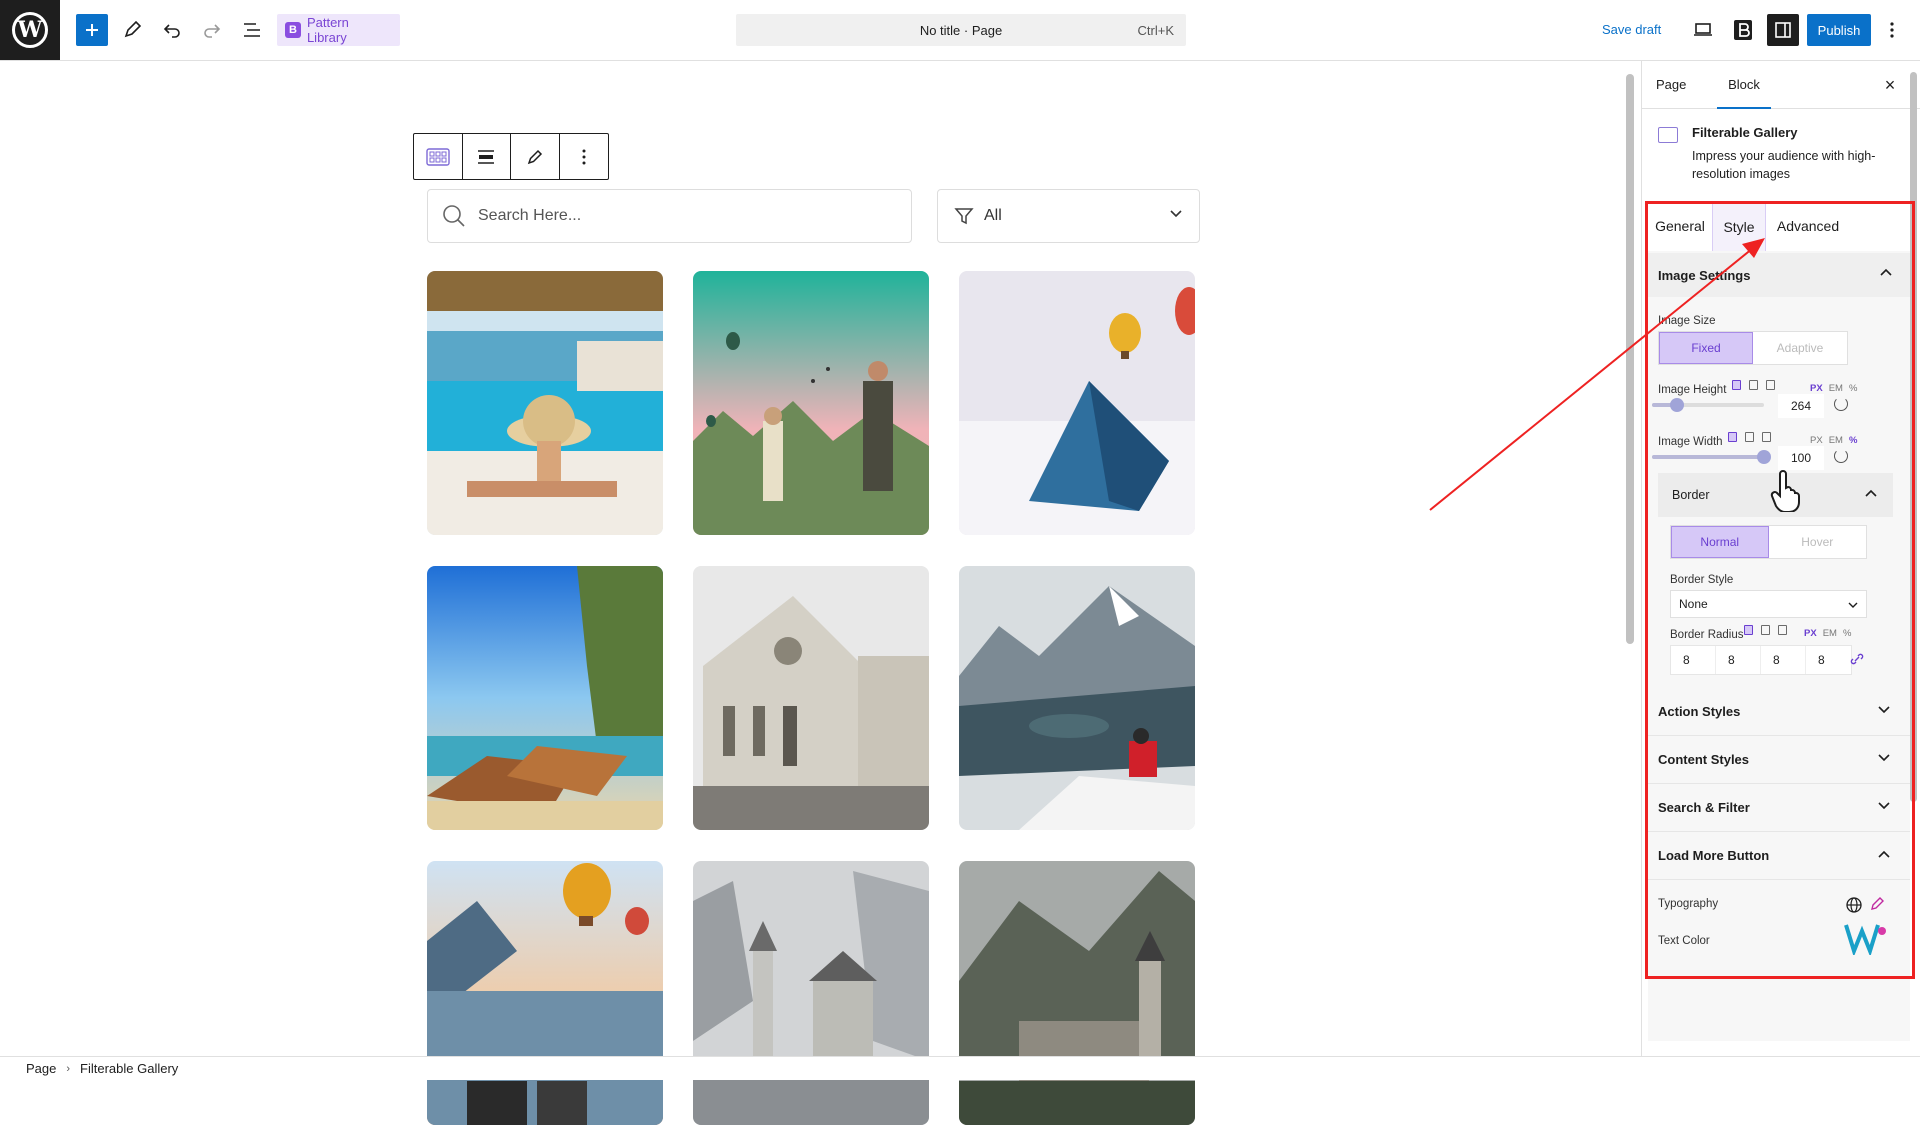  I want to click on align-button, so click(487, 156).